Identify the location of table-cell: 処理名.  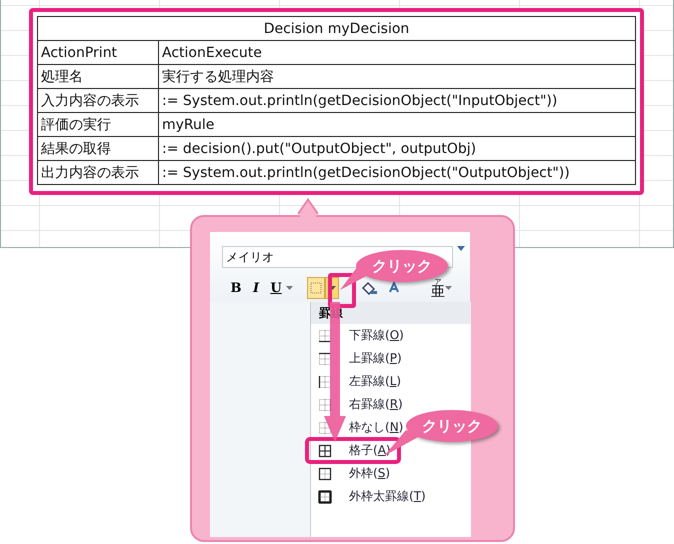
(98, 76).